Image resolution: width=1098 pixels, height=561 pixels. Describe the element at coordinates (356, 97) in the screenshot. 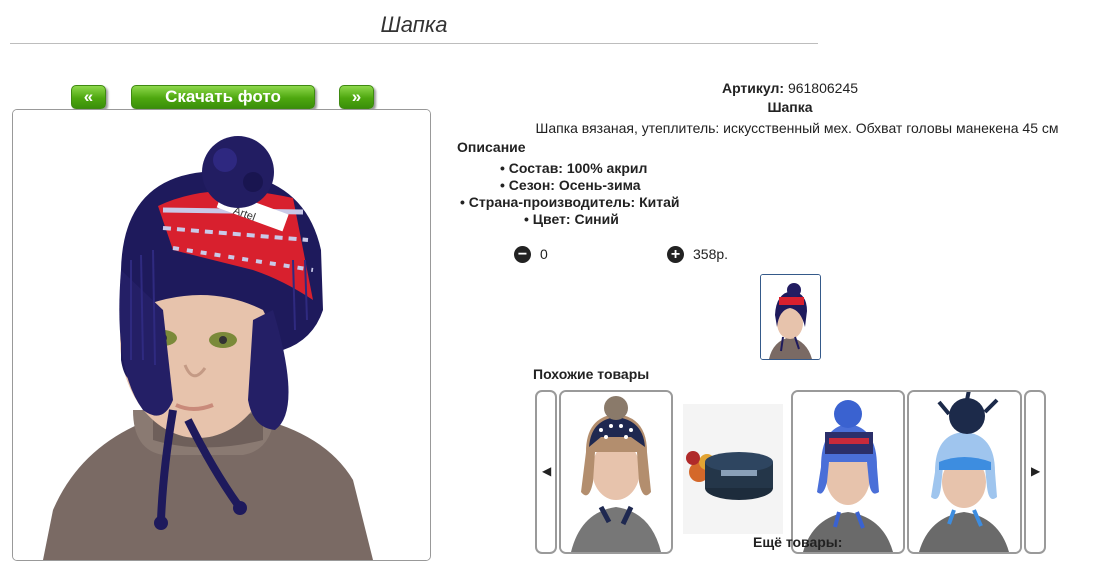

I see `next-photo-button: »` at that location.